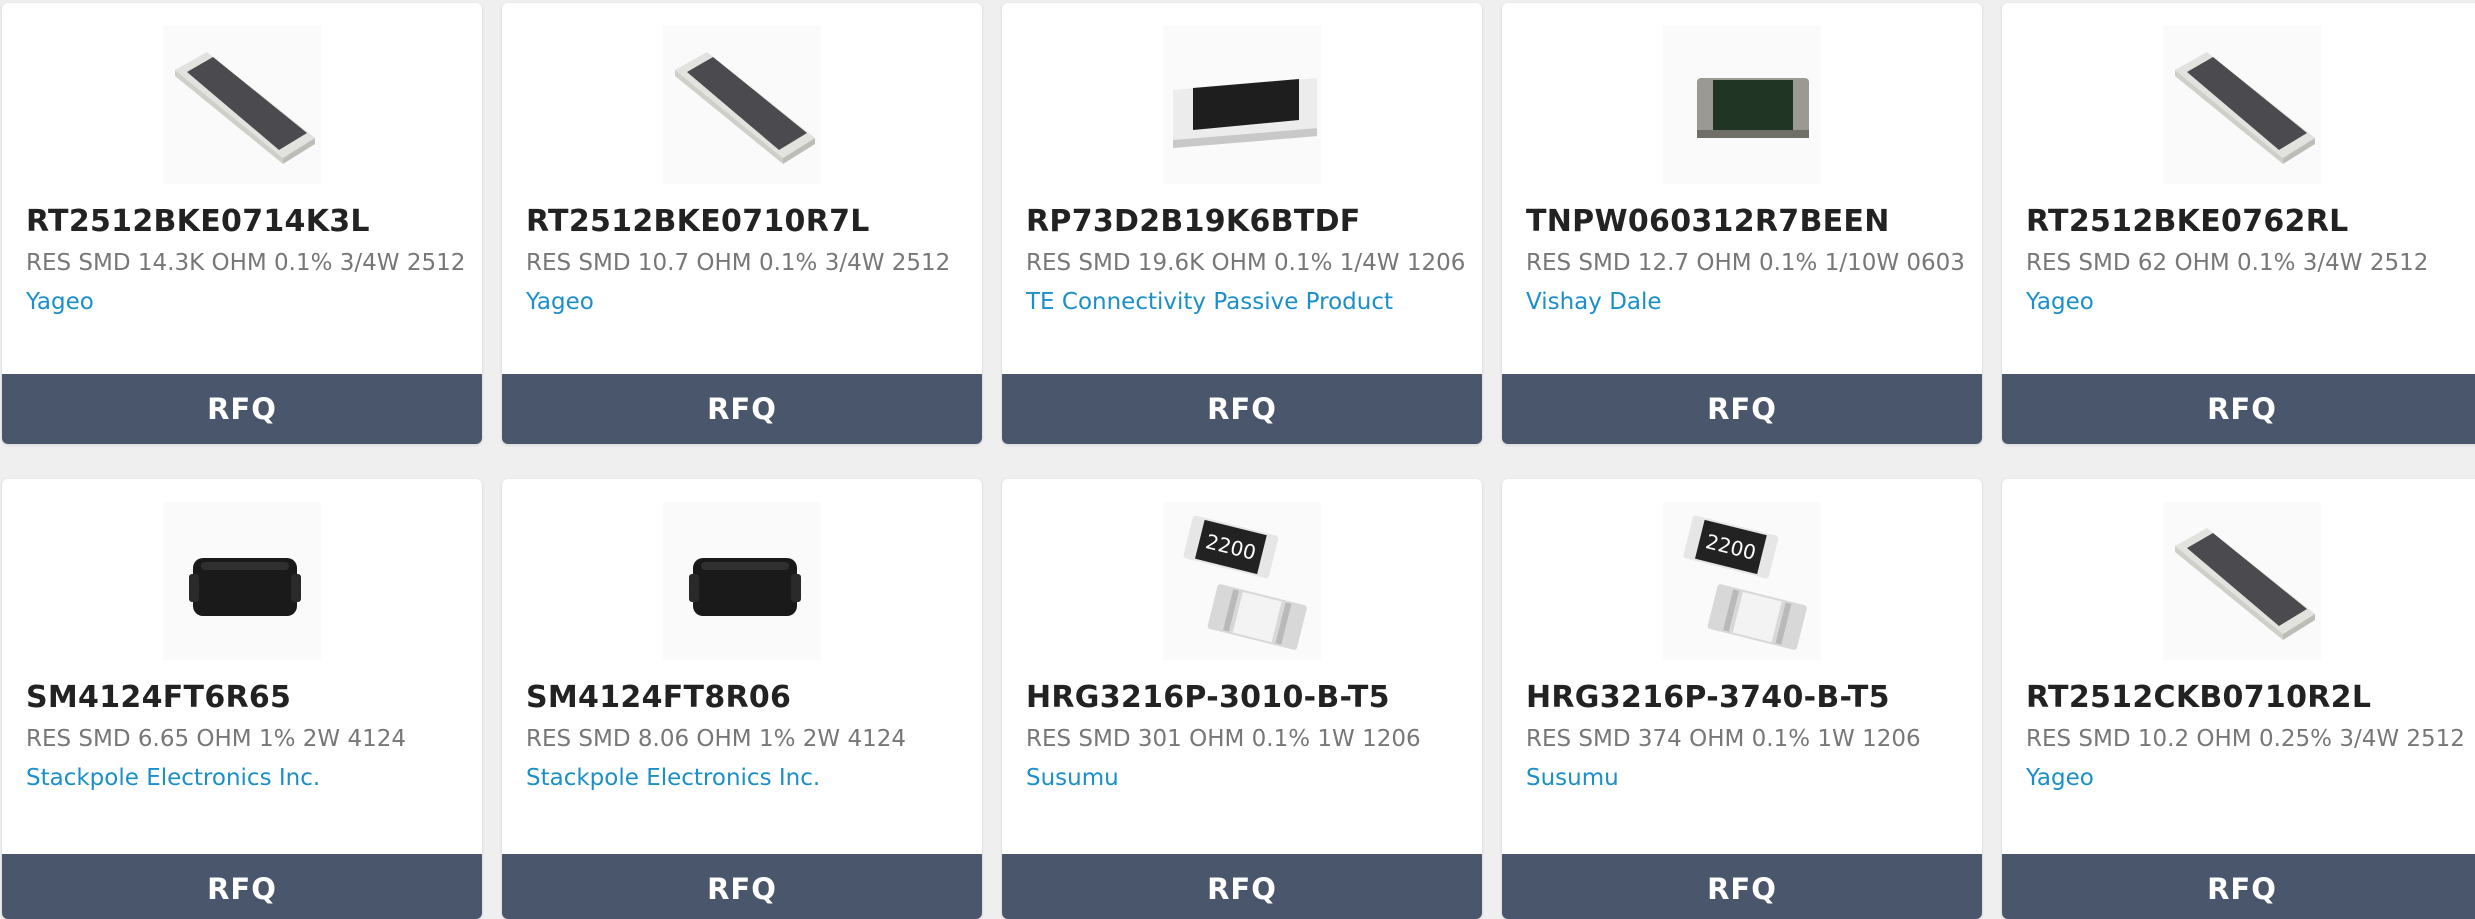 This screenshot has width=2475, height=919. Describe the element at coordinates (1193, 221) in the screenshot. I see `part-number: RP73D2B19K6BTDF` at that location.